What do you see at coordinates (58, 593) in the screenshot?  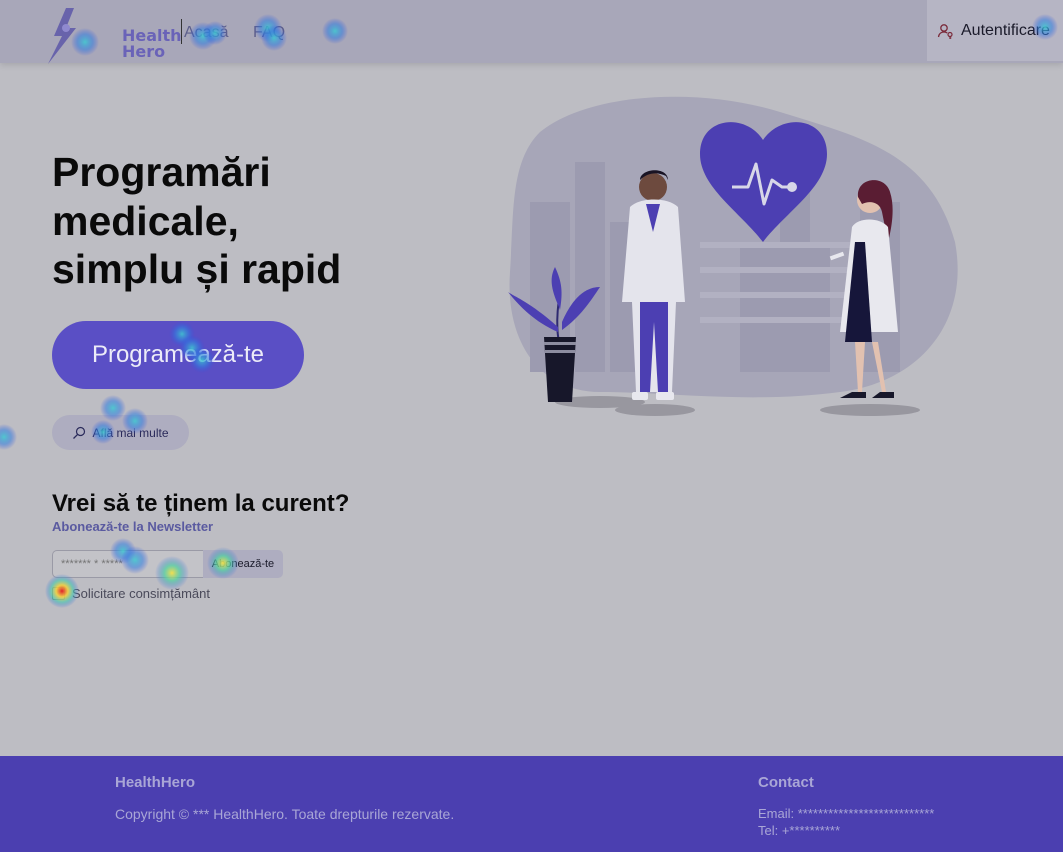 I see `consent-checkbox` at bounding box center [58, 593].